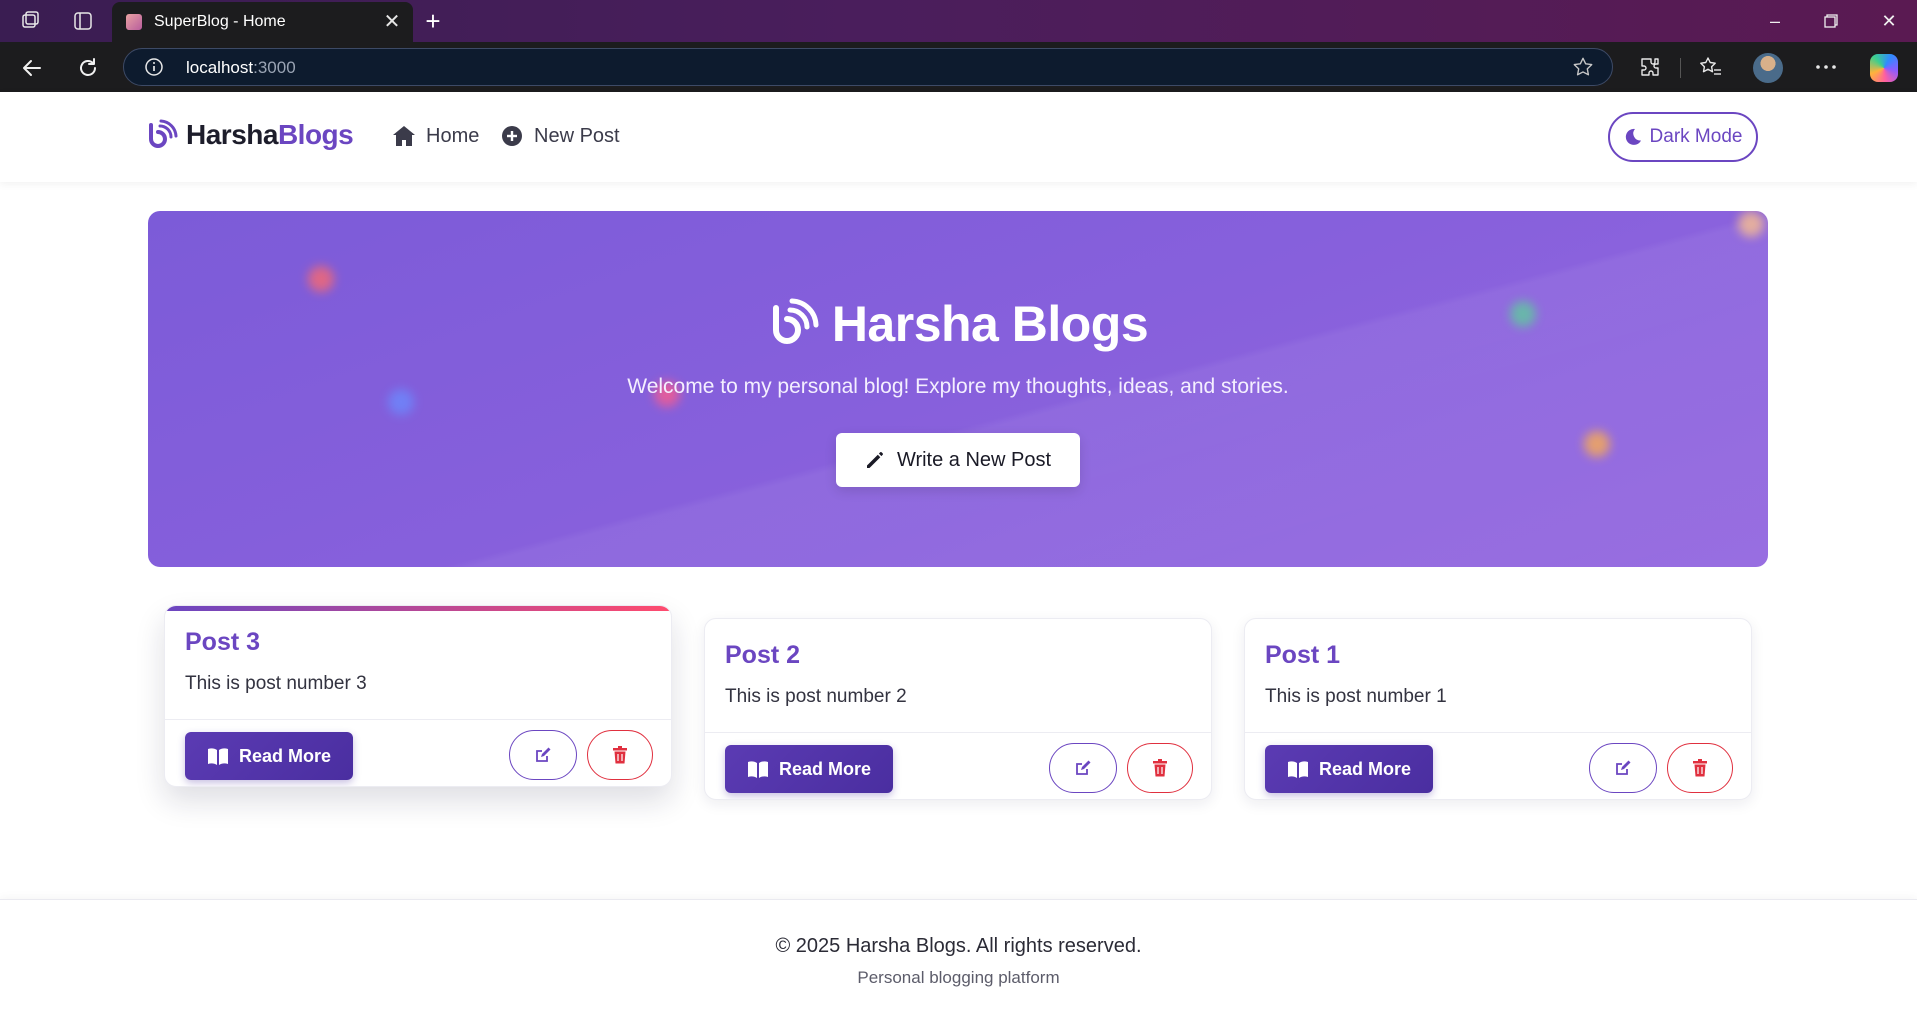  What do you see at coordinates (1498, 709) in the screenshot?
I see `post-card: Post 1 This is post number 1 Read More` at bounding box center [1498, 709].